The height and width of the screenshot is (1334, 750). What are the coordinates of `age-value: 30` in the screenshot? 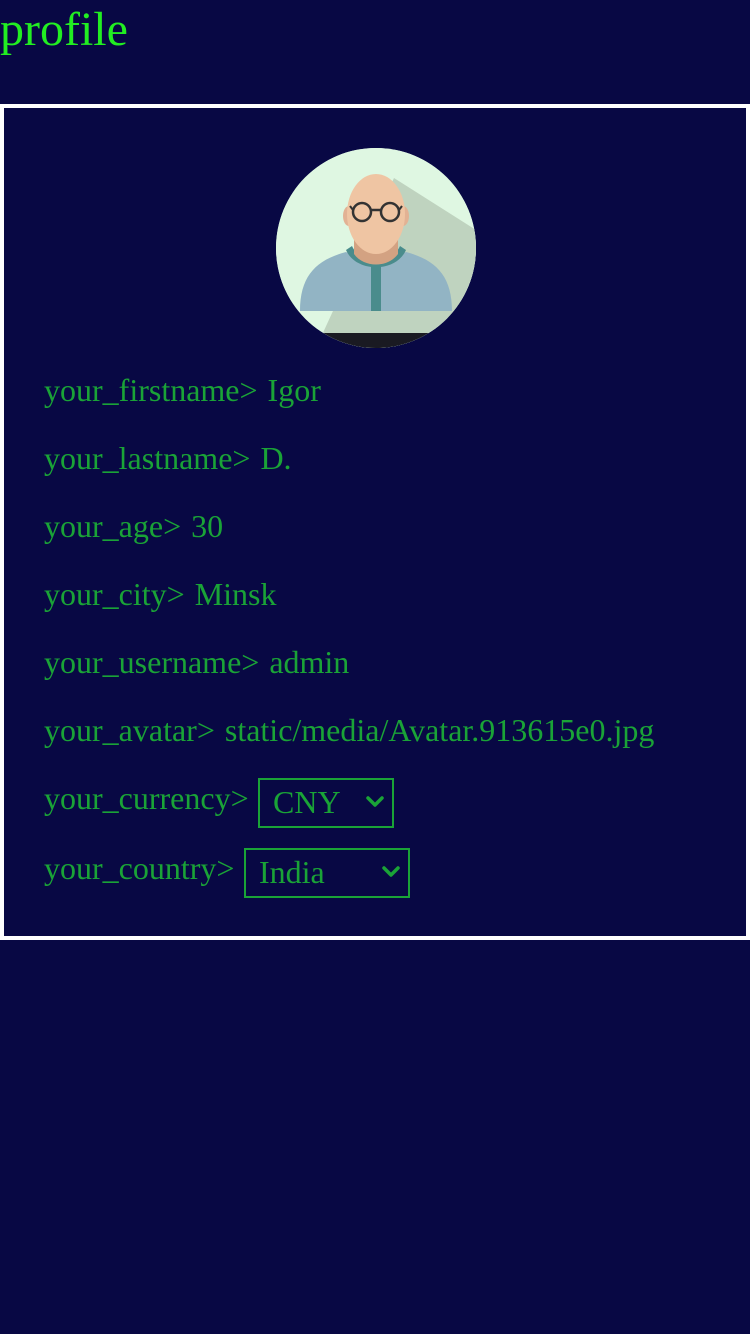 It's located at (207, 526).